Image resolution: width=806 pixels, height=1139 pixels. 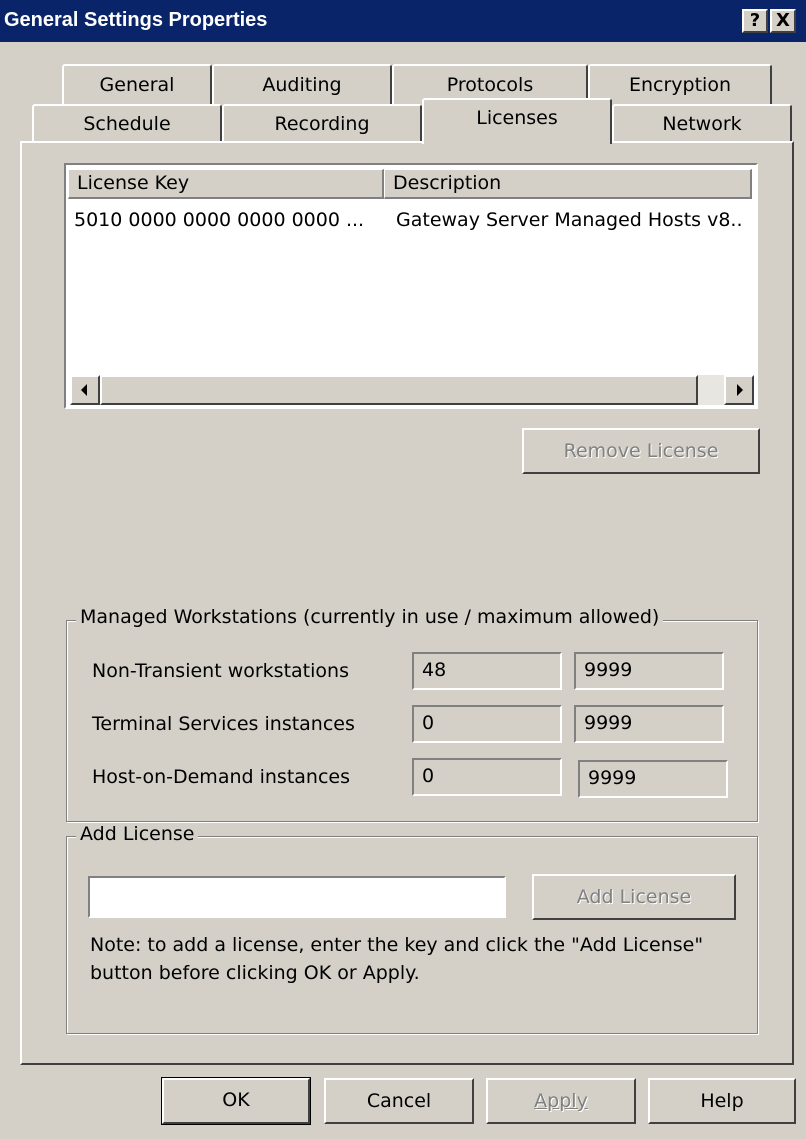 I want to click on tab-label: General, so click(x=137, y=85).